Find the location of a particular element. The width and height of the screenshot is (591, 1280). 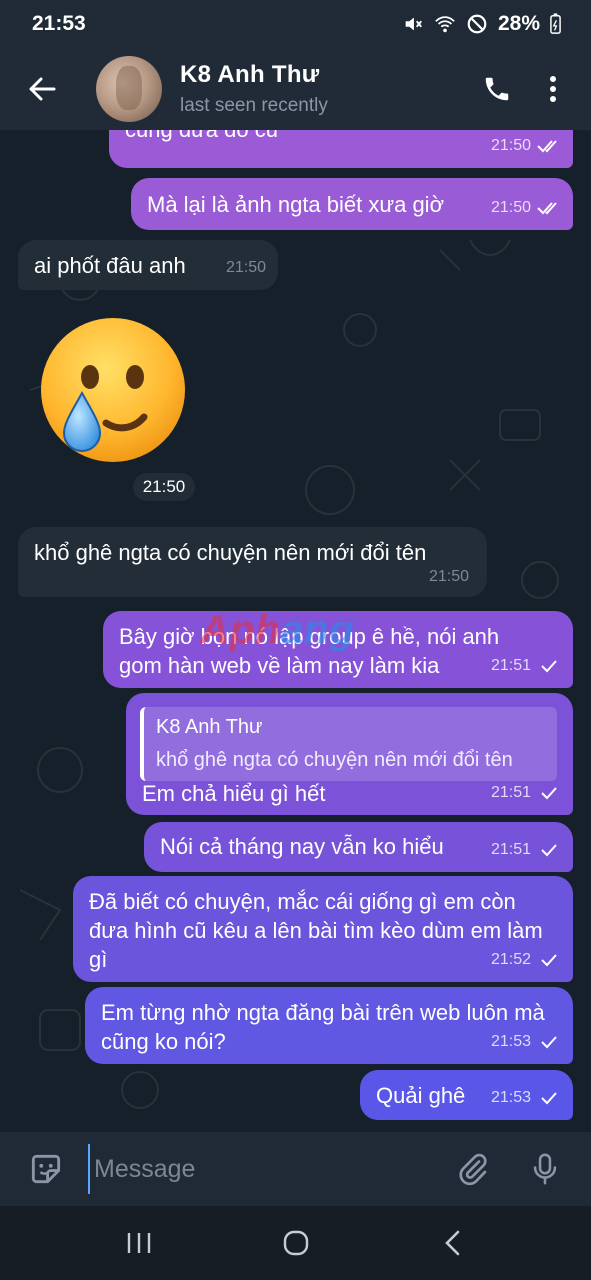

message-bubble-incoming: ai phốt đâu anh 21:50 is located at coordinates (148, 265).